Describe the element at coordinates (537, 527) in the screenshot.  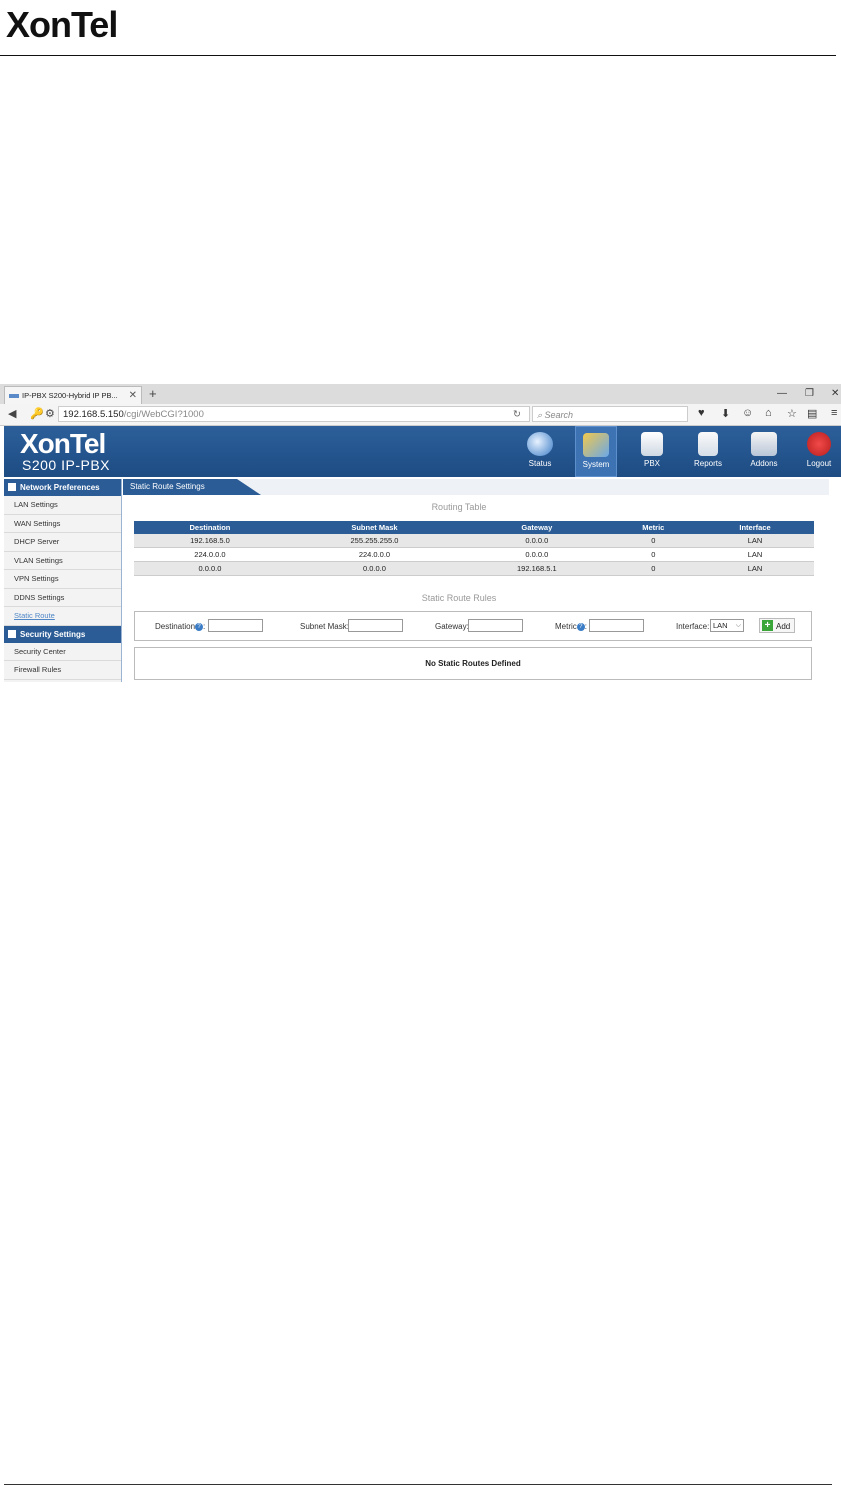
I see `column-header: Gateway` at that location.